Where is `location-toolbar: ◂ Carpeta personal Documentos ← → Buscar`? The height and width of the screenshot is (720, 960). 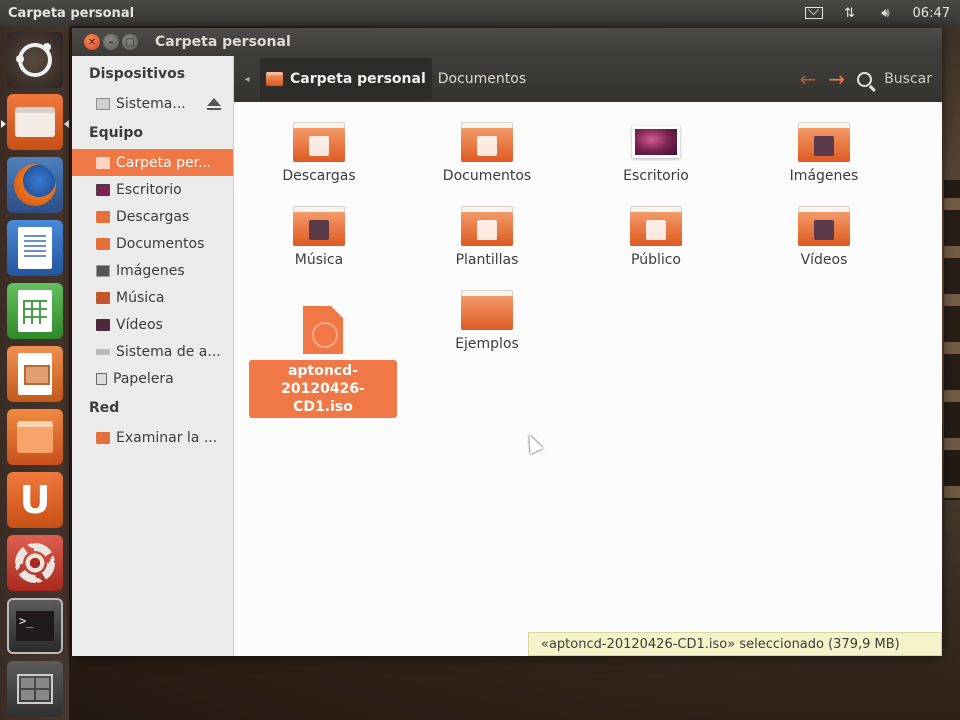
location-toolbar: ◂ Carpeta personal Documentos ← → Buscar is located at coordinates (588, 79).